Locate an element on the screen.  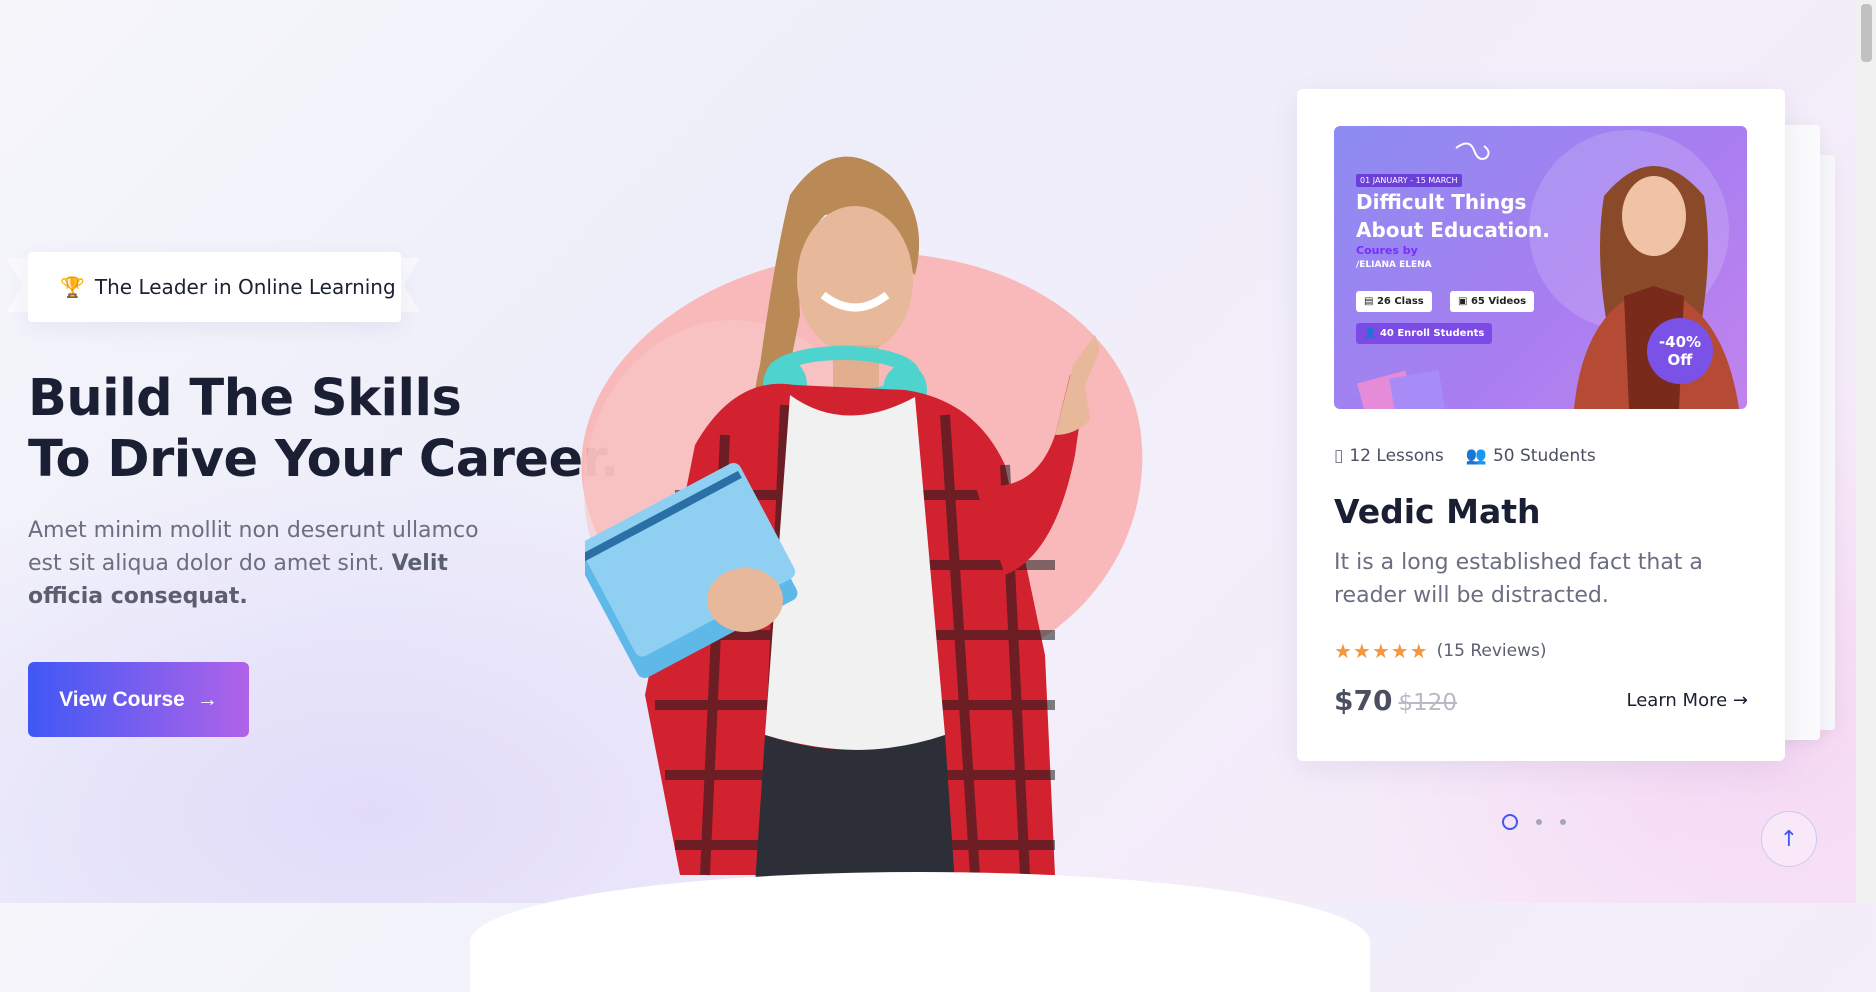
view-course-button: View Course → is located at coordinates (138, 699).